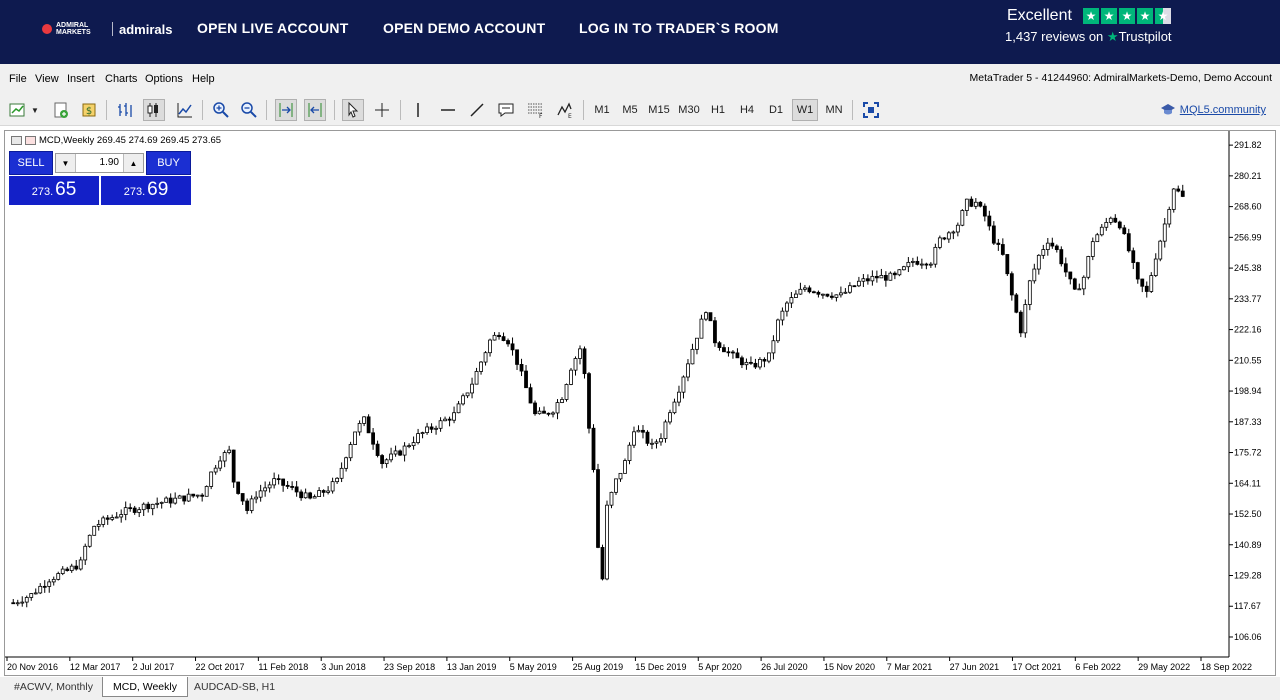 Image resolution: width=1280 pixels, height=700 pixels. What do you see at coordinates (272, 28) in the screenshot?
I see `open-live-account-link: OPEN LIVE ACCOUNT` at bounding box center [272, 28].